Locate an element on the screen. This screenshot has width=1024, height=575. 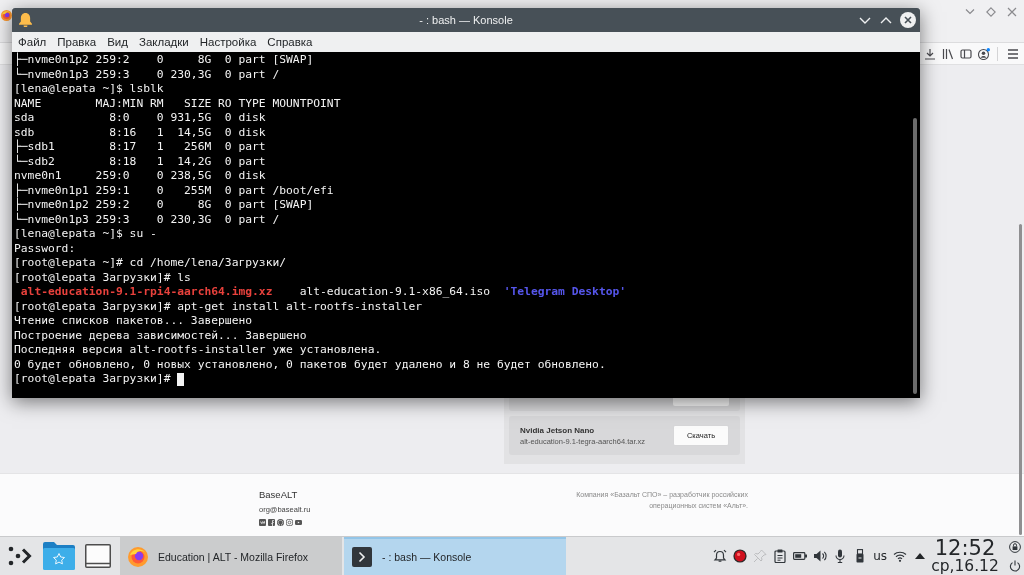
terminal-line: [root@lepata Загрузки]# ls is located at coordinates (102, 277).